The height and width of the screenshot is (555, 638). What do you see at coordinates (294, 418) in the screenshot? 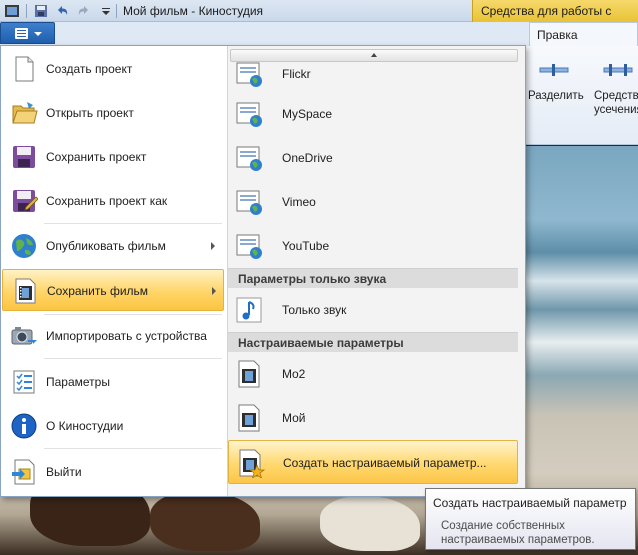
I see `submenu-item-label: Мой` at bounding box center [294, 418].